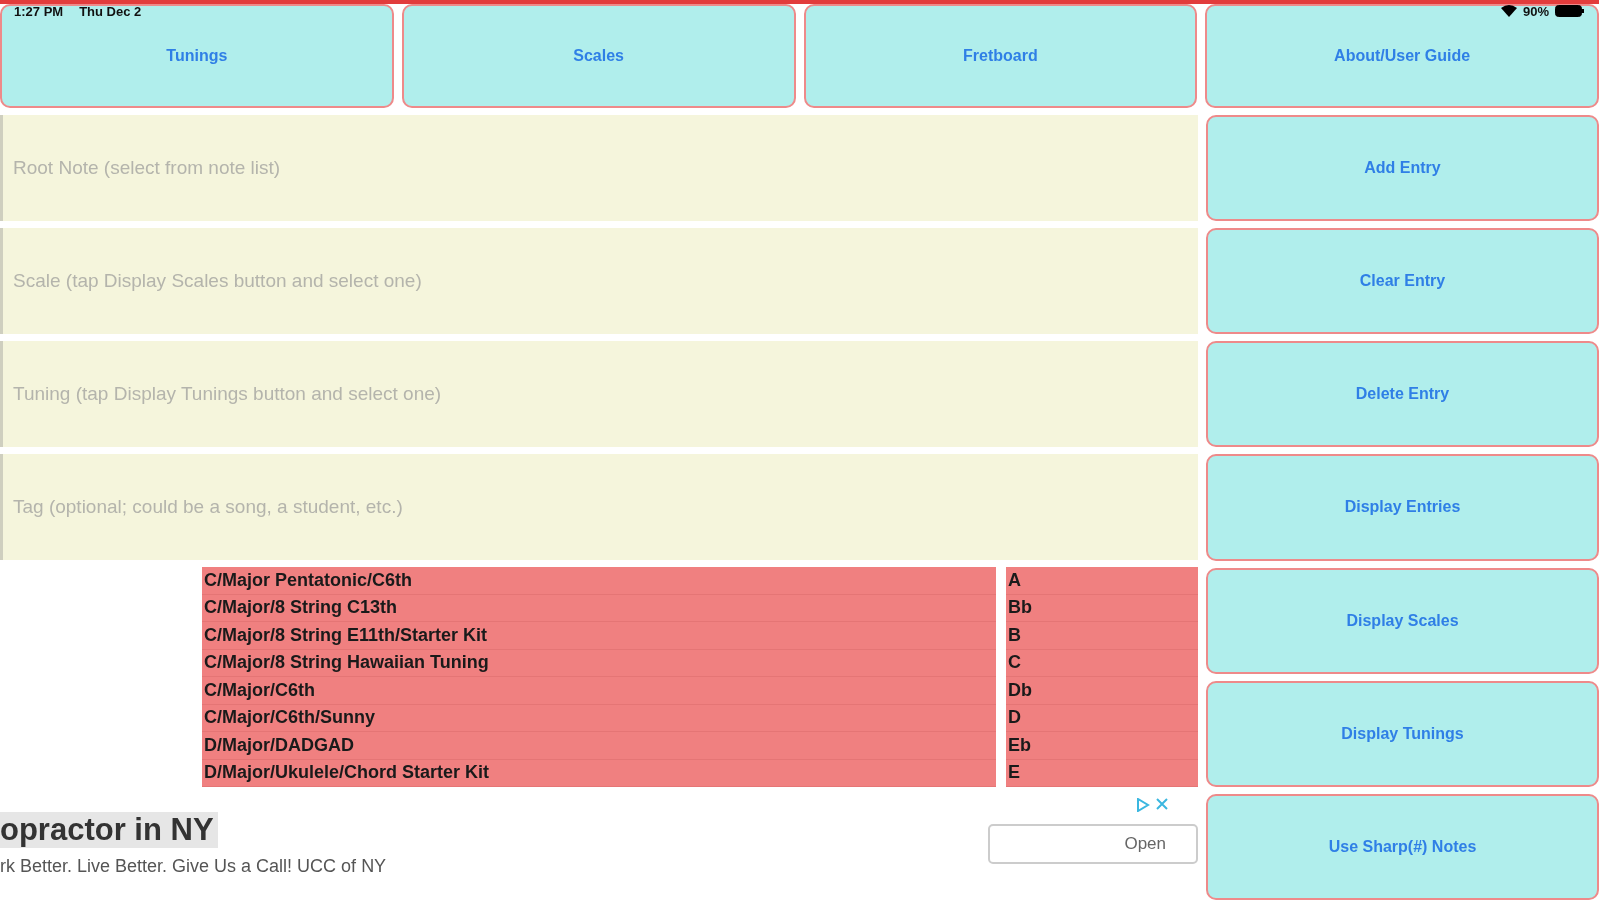 Image resolution: width=1599 pixels, height=900 pixels. What do you see at coordinates (1535, 11) in the screenshot?
I see `battery-percent: 90%` at bounding box center [1535, 11].